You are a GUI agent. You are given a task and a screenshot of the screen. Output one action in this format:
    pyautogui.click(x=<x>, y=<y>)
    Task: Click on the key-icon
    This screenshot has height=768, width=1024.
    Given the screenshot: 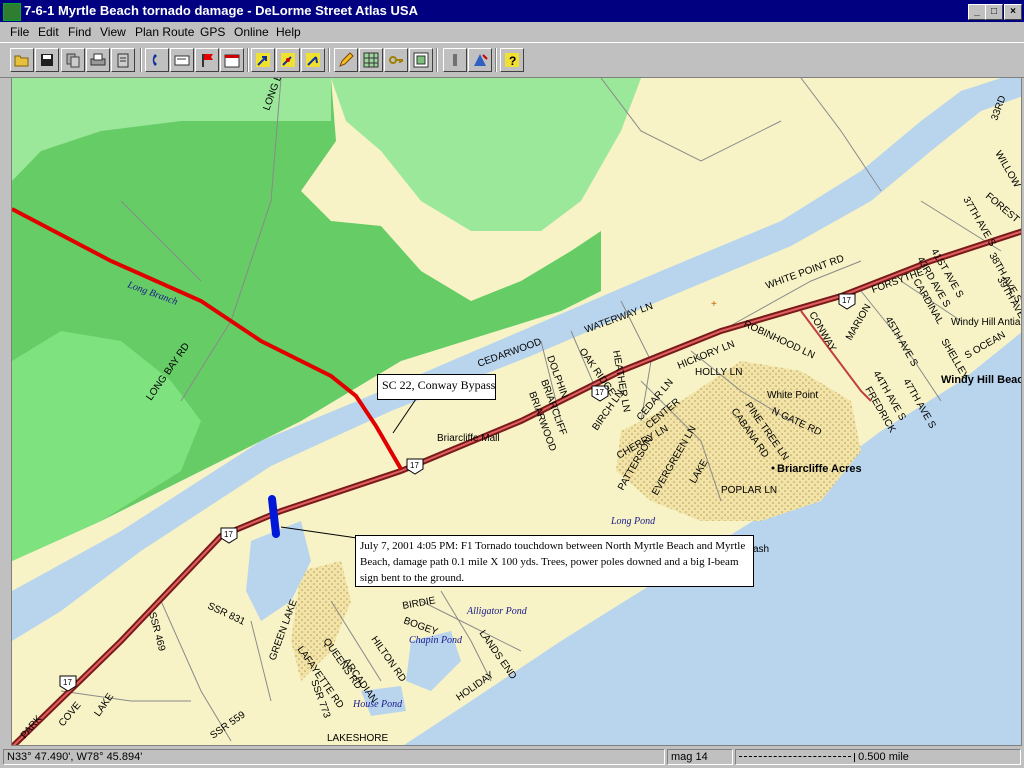 What is the action you would take?
    pyautogui.click(x=396, y=60)
    